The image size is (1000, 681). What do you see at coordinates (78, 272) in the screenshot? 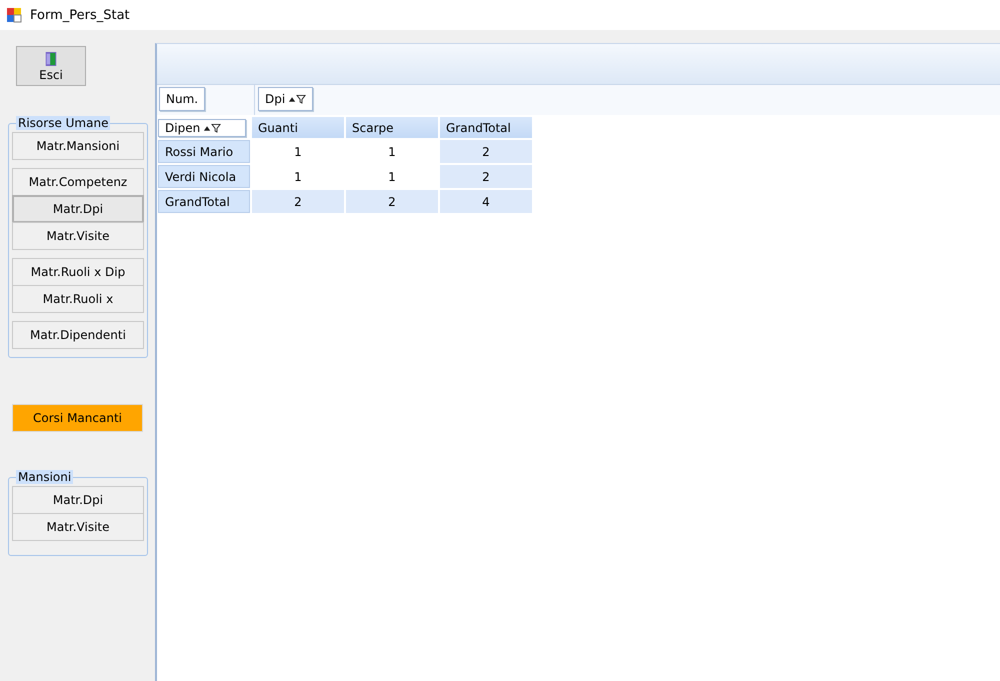
I see `matrix-button: Matr.Ruoli x Dip` at bounding box center [78, 272].